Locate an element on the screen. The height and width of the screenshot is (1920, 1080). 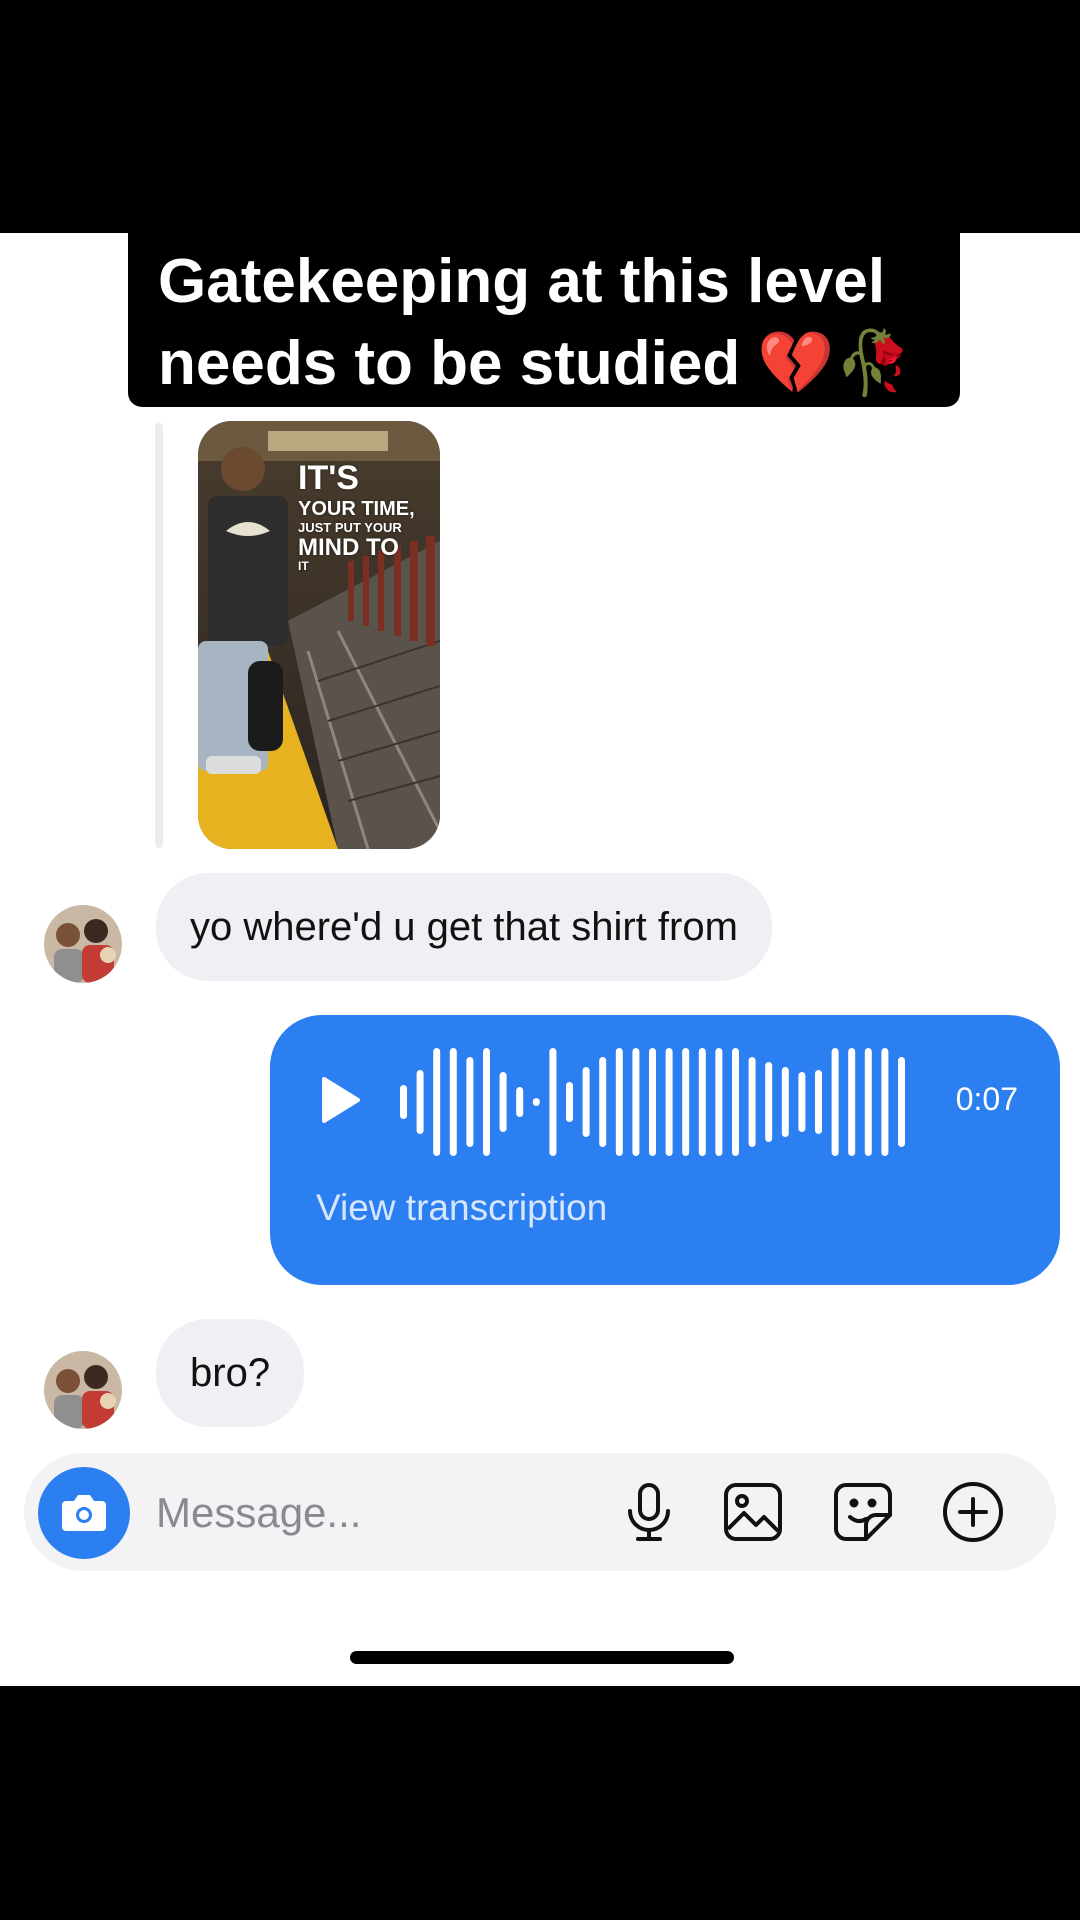
waveform is located at coordinates (660, 1102).